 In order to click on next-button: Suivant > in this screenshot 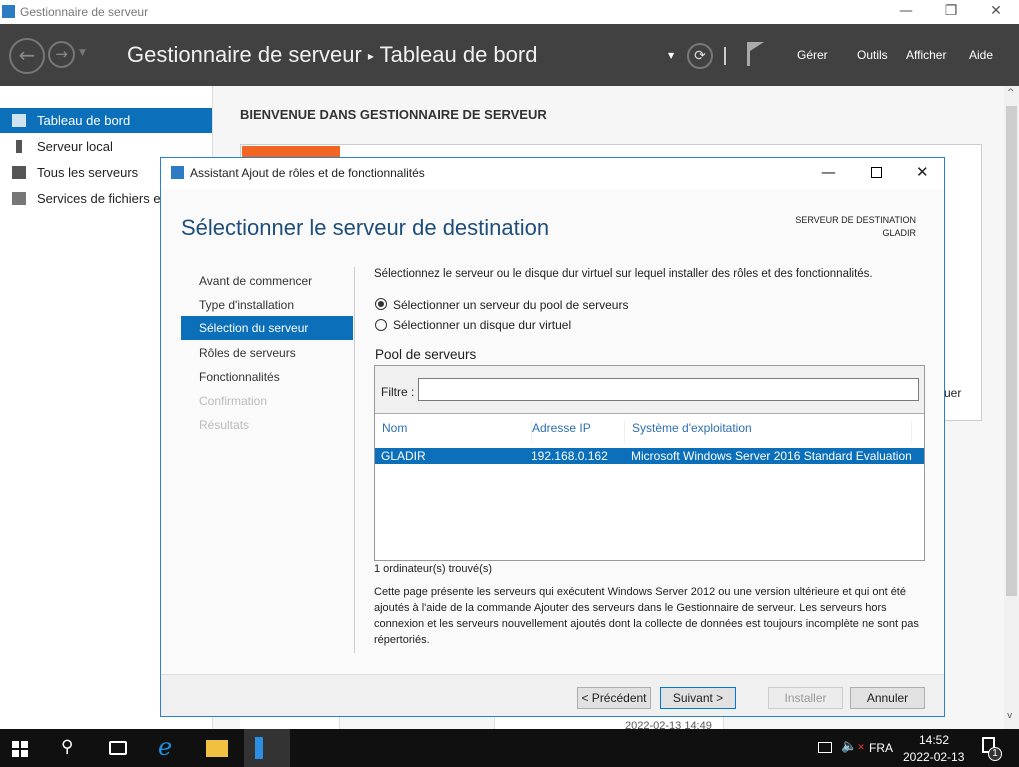, I will do `click(698, 698)`.